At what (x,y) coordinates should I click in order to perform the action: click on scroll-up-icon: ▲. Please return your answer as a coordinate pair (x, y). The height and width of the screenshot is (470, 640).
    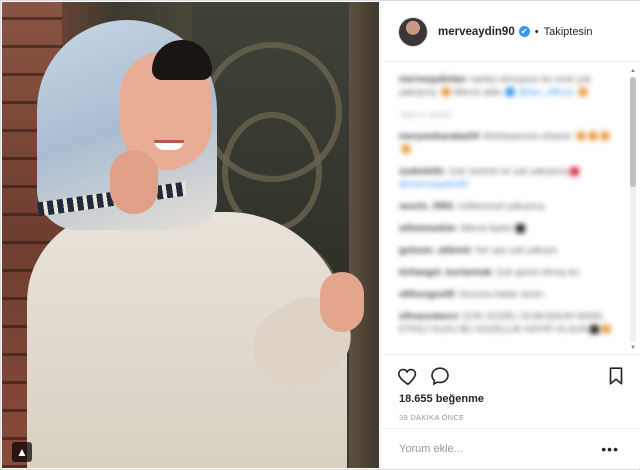
    Looking at the image, I should click on (633, 71).